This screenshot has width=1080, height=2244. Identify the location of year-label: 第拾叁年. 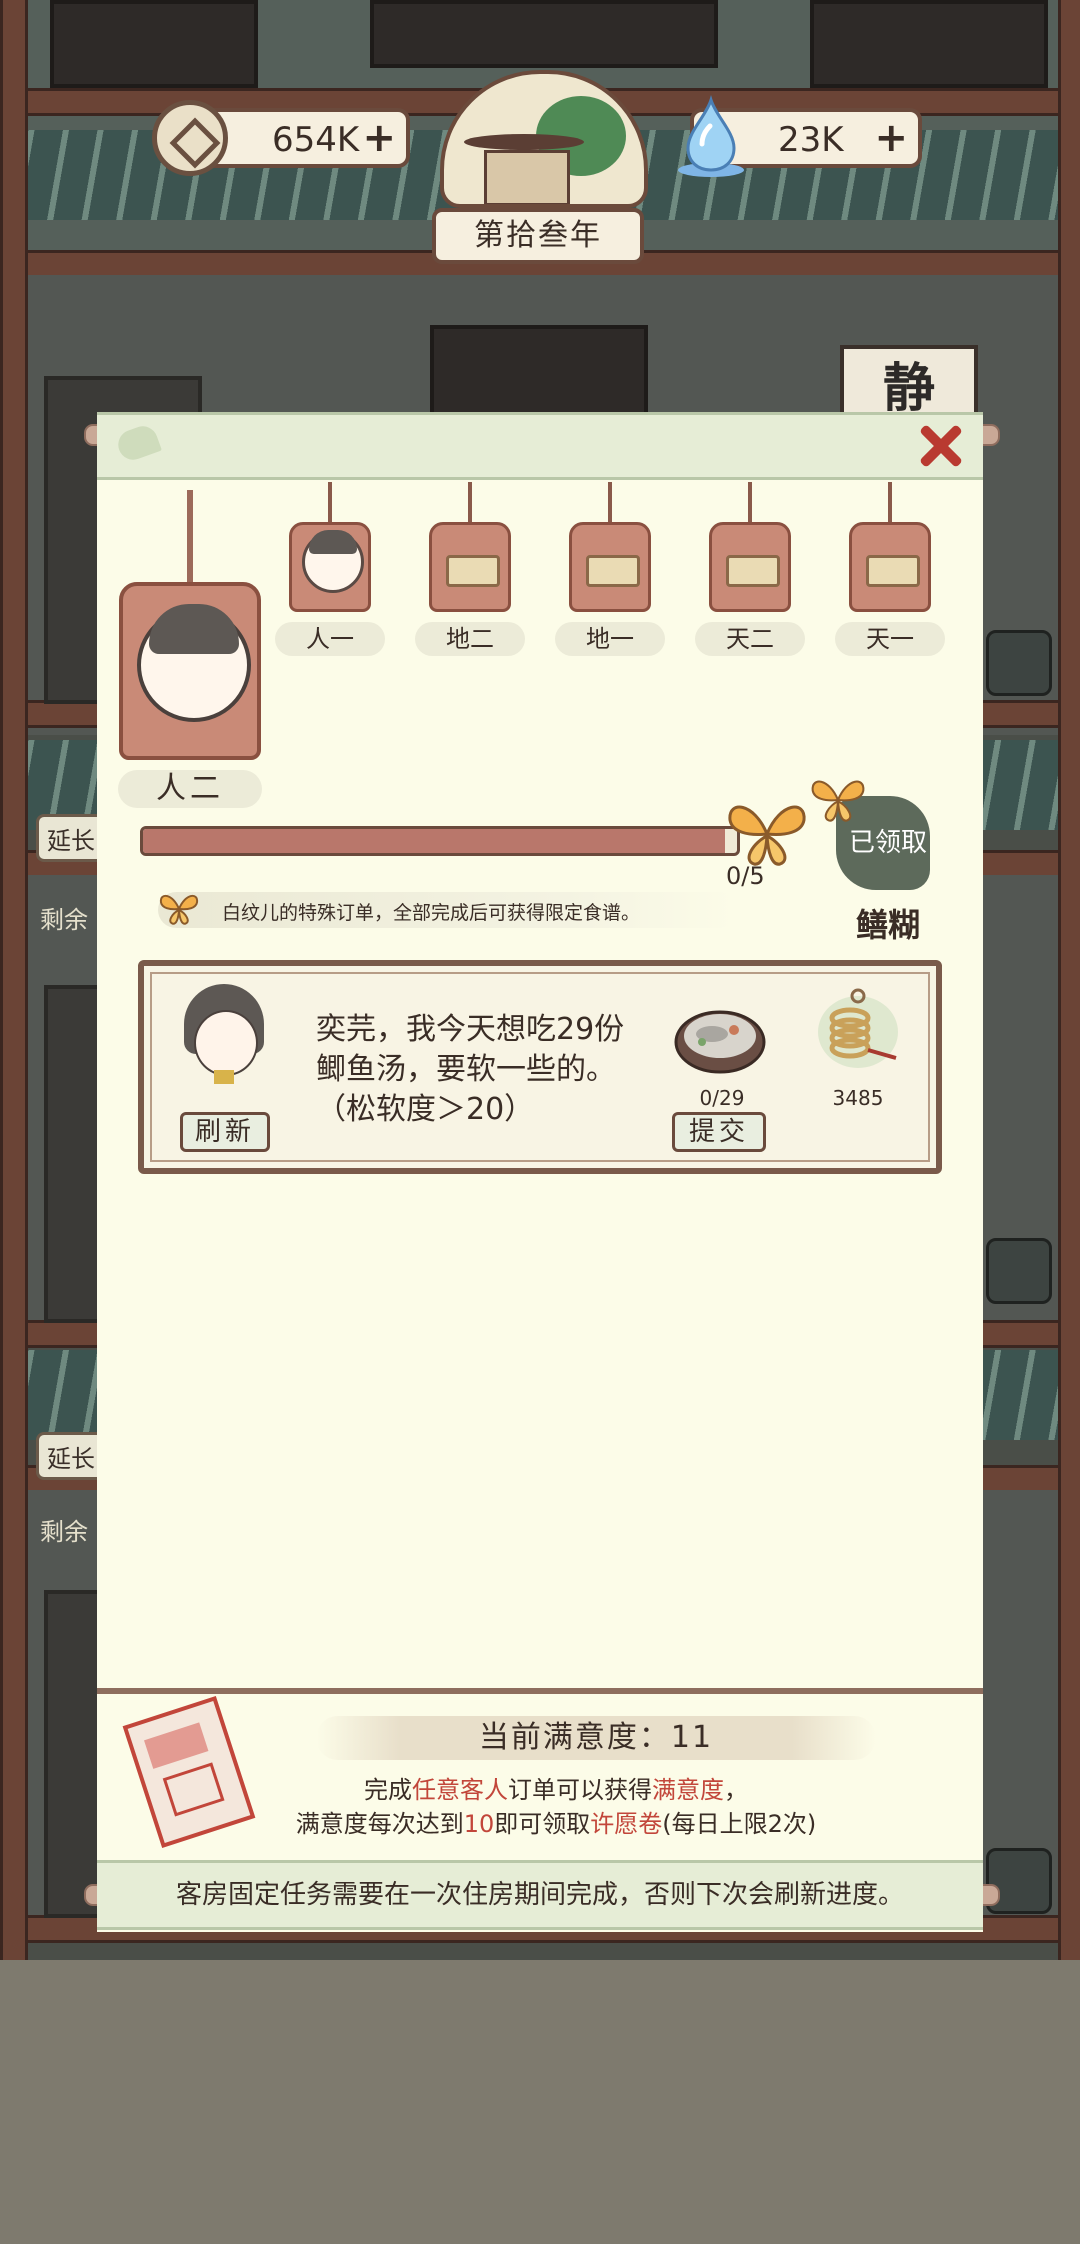
(538, 236).